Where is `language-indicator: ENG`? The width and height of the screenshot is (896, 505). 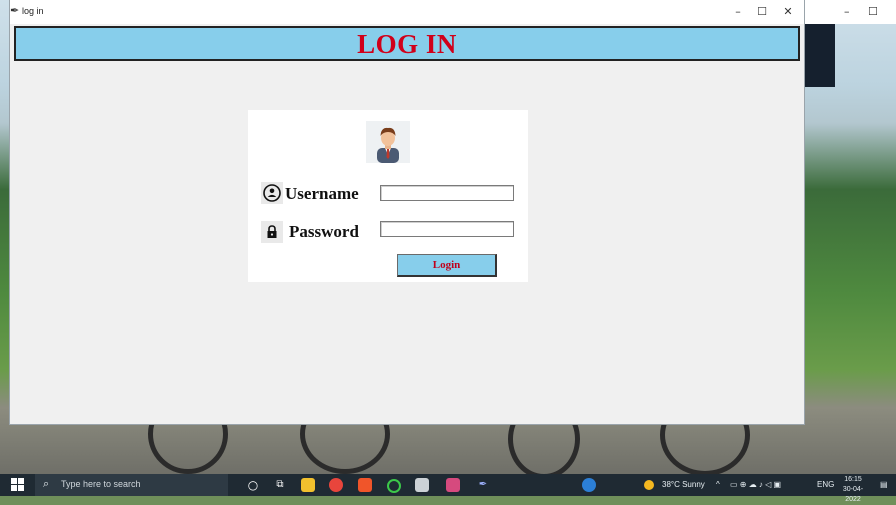 language-indicator: ENG is located at coordinates (825, 484).